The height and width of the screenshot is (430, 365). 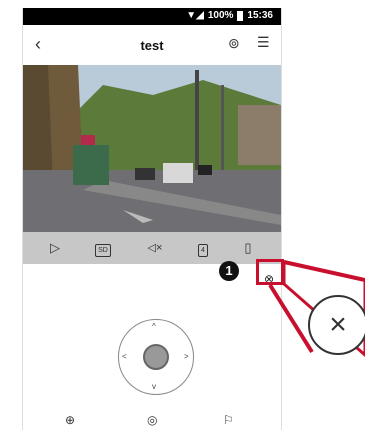 What do you see at coordinates (124, 356) in the screenshot?
I see `dpad-left-icon: <` at bounding box center [124, 356].